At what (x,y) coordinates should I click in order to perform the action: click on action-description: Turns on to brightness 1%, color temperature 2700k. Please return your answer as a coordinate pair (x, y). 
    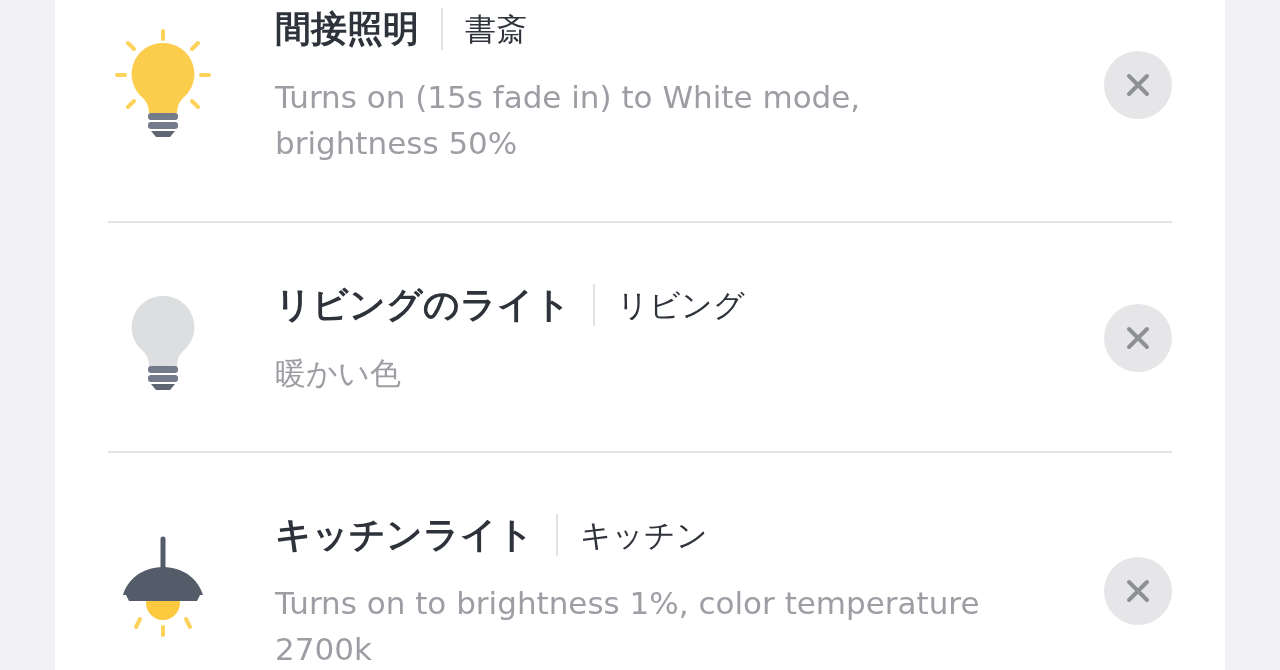
    Looking at the image, I should click on (628, 626).